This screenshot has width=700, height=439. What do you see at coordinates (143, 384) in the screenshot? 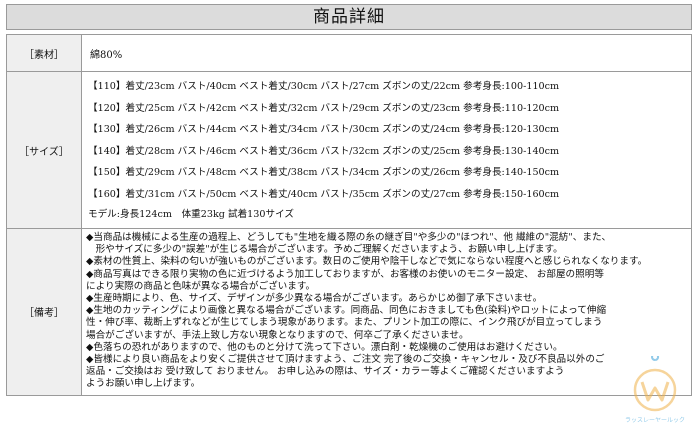
I see `note-line: ようお願い申し上げます。` at bounding box center [143, 384].